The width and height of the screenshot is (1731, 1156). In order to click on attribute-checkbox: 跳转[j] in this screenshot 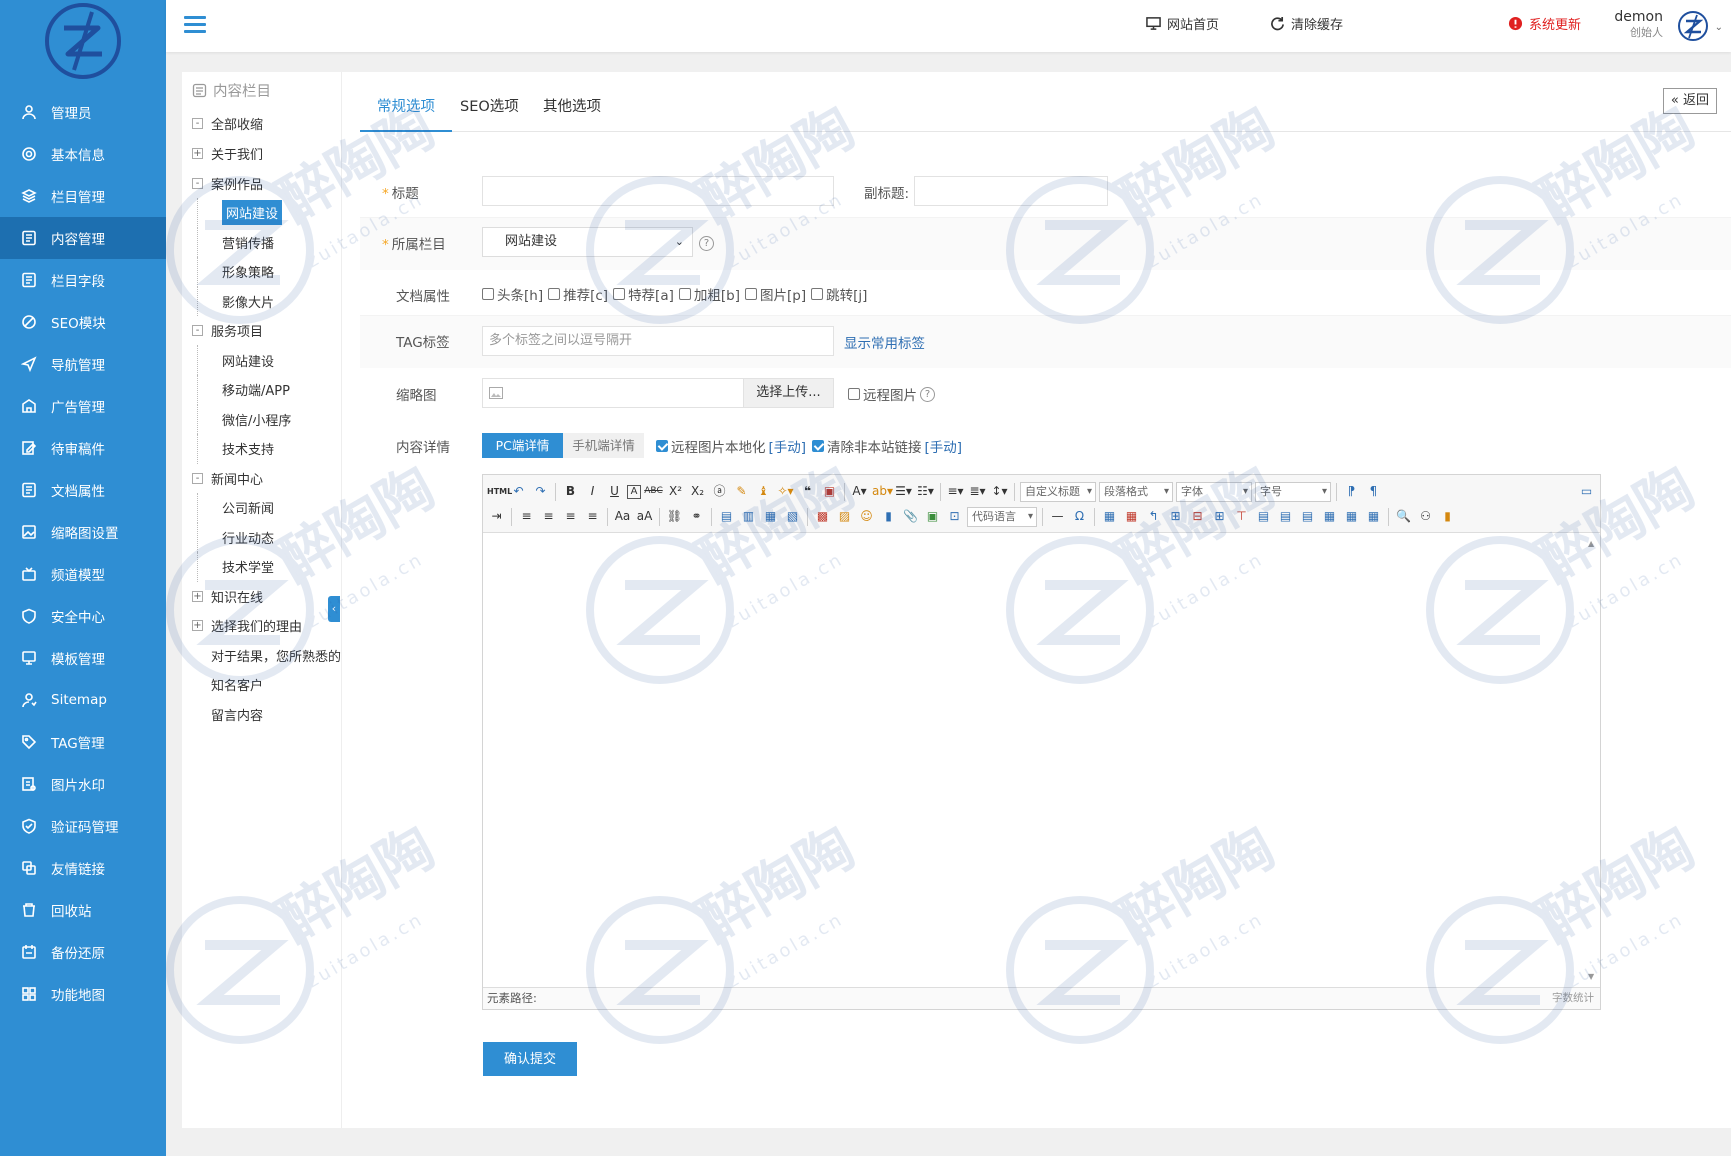, I will do `click(839, 294)`.